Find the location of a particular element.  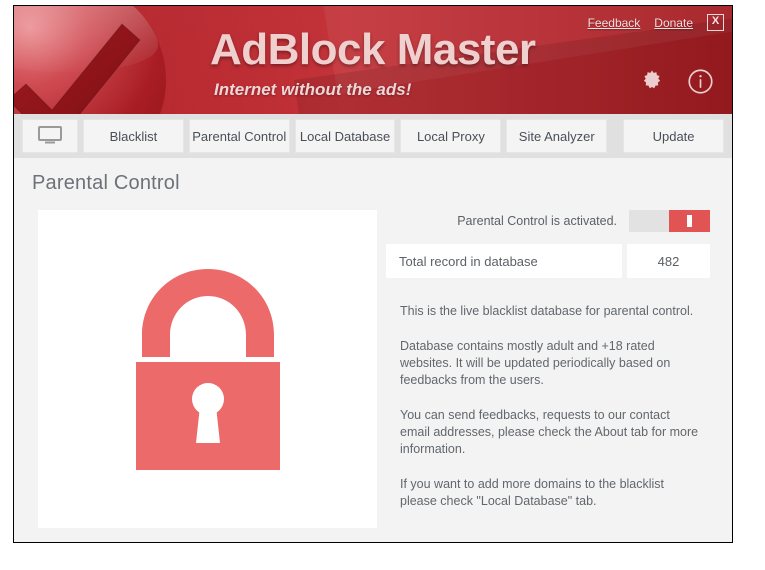

feedback-link: Feedback is located at coordinates (614, 23).